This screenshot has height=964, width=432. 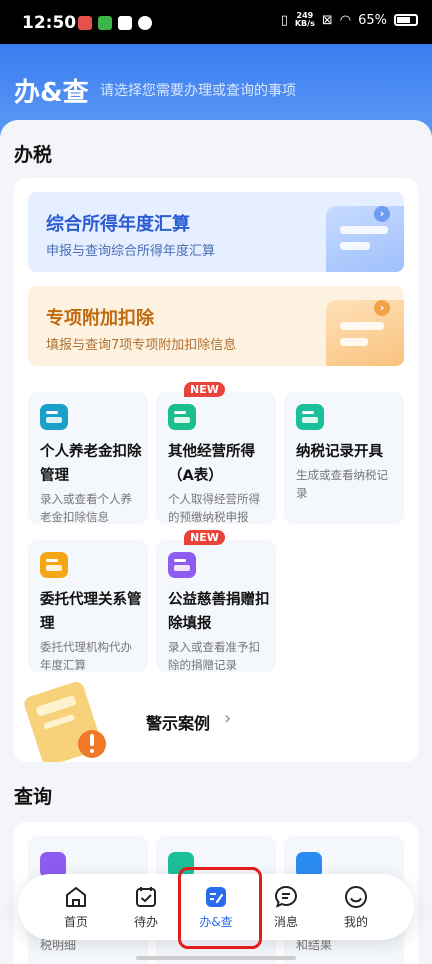 What do you see at coordinates (33, 797) in the screenshot?
I see `section-title-query: 查询` at bounding box center [33, 797].